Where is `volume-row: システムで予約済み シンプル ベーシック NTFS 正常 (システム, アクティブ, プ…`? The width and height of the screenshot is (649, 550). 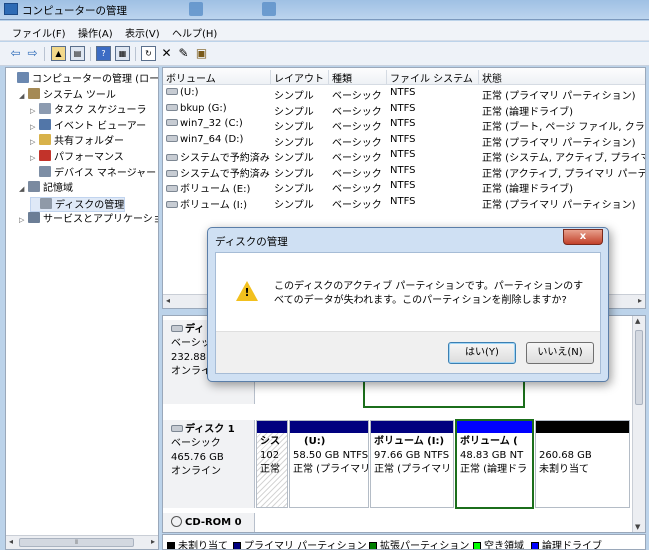 volume-row: システムで予約済み シンプル ベーシック NTFS 正常 (システム, アクティブ, プ… is located at coordinates (404, 156).